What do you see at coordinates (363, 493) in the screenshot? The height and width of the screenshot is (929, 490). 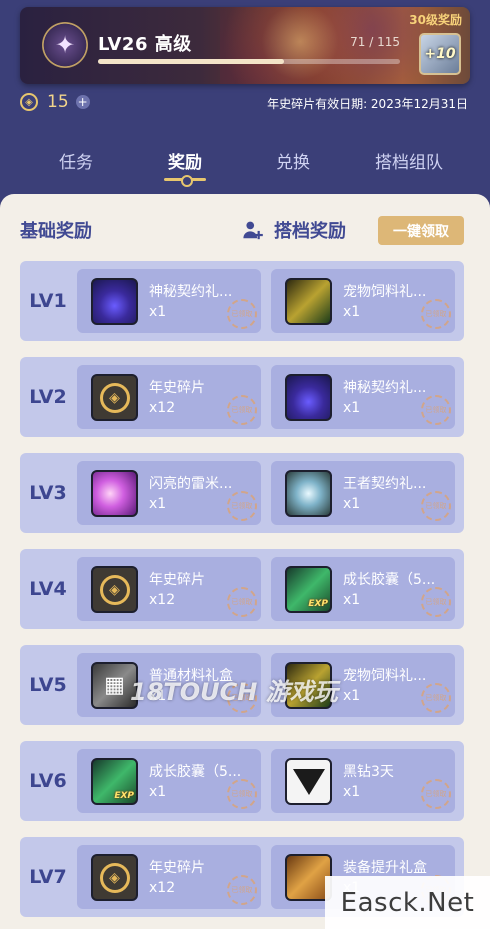 I see `reward-item: 王者契约礼... x1 已领取` at bounding box center [363, 493].